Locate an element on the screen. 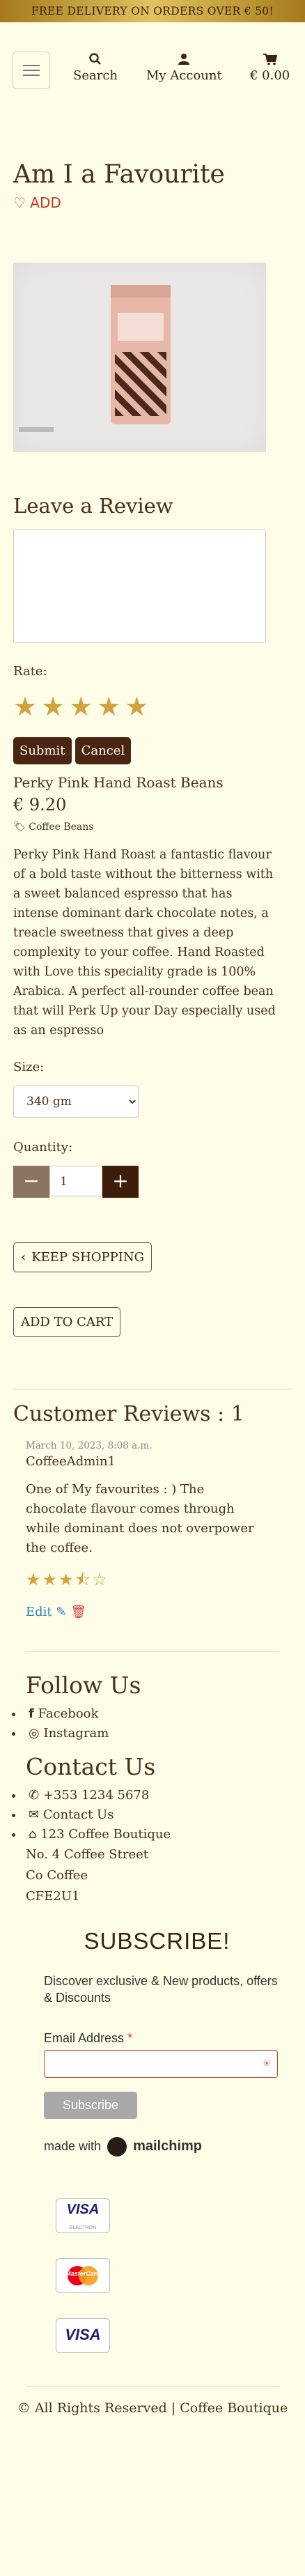  category-label: Coffee Beans is located at coordinates (61, 827).